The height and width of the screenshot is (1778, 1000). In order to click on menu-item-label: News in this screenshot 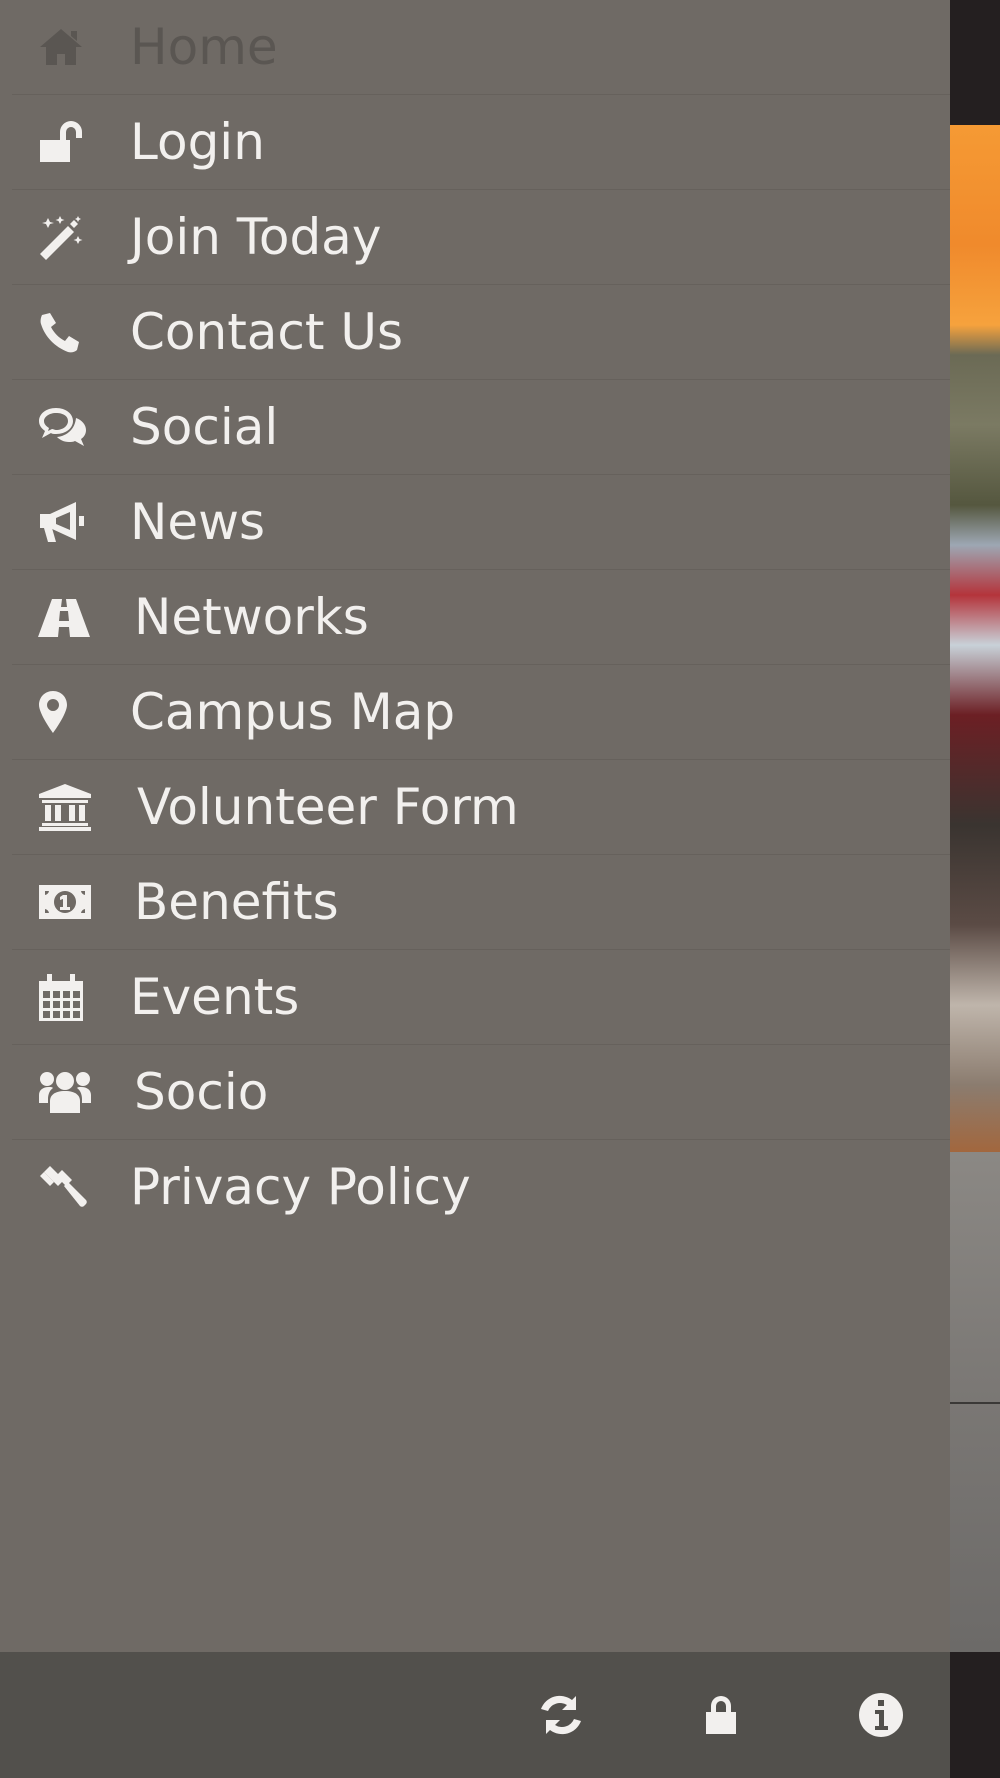, I will do `click(198, 522)`.